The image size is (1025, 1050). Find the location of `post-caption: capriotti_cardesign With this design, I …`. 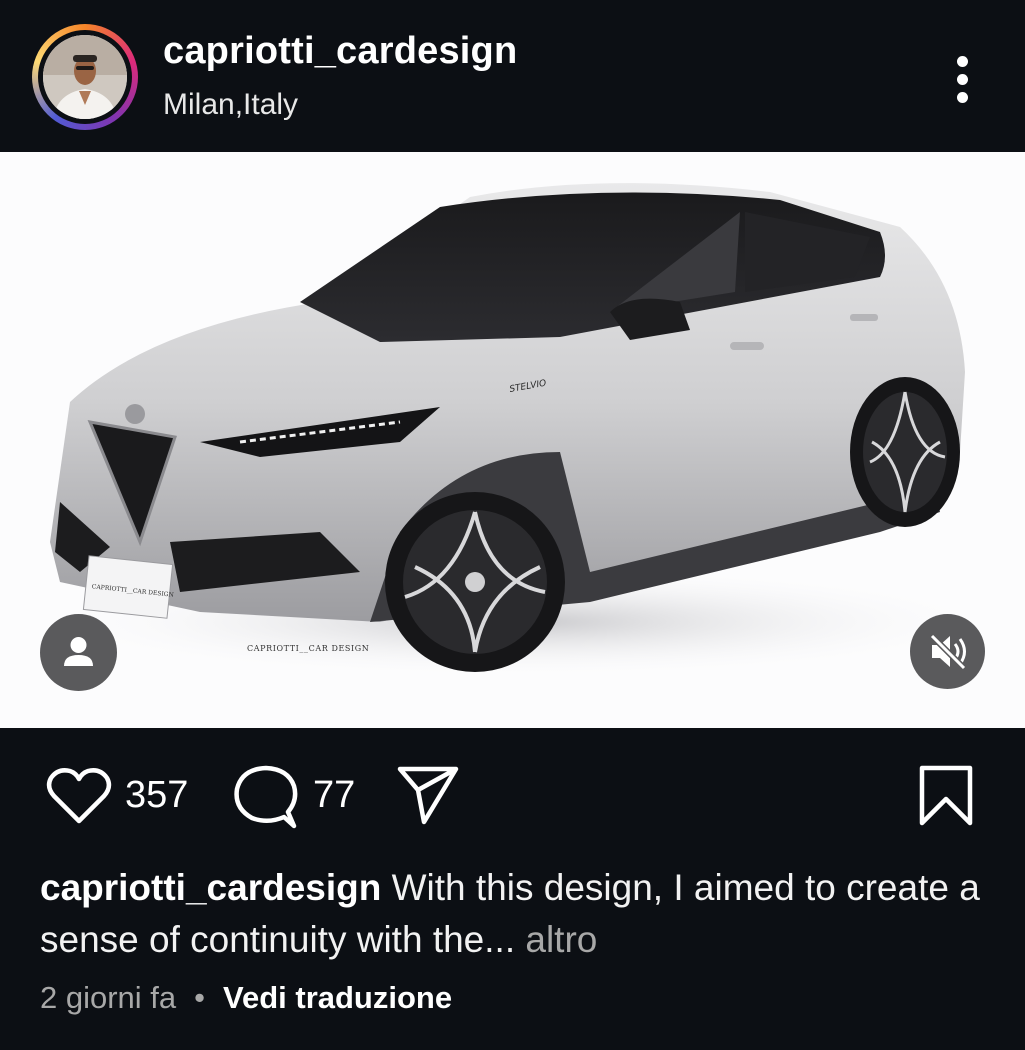

post-caption: capriotti_cardesign With this design, I … is located at coordinates (515, 914).